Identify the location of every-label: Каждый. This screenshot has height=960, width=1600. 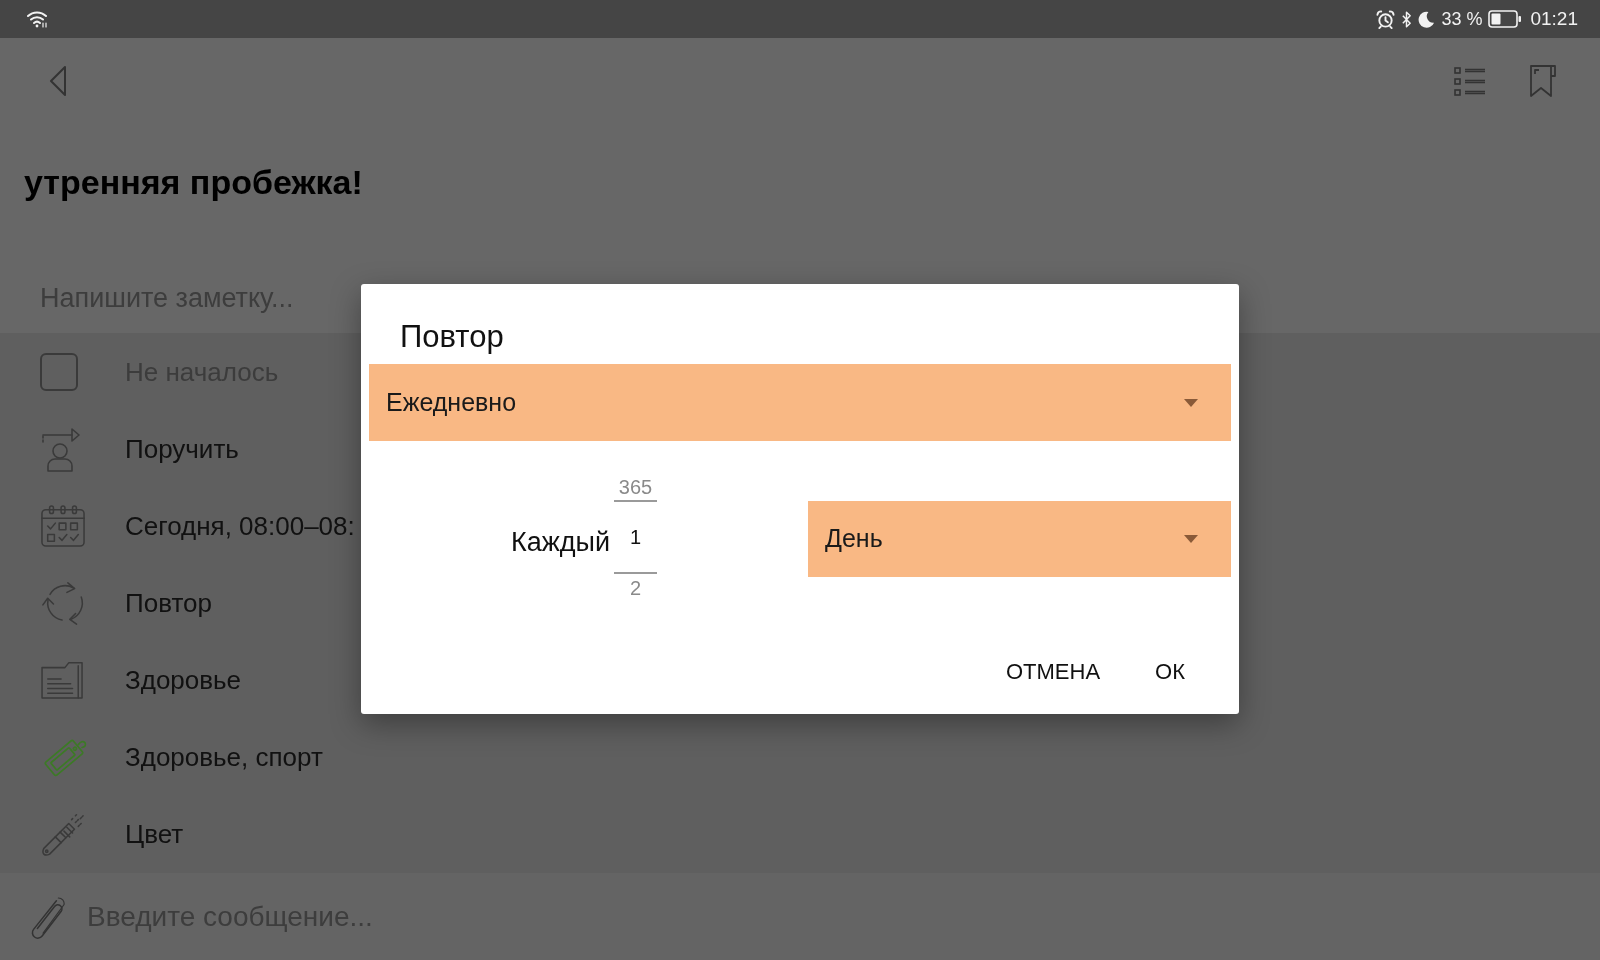
(560, 542).